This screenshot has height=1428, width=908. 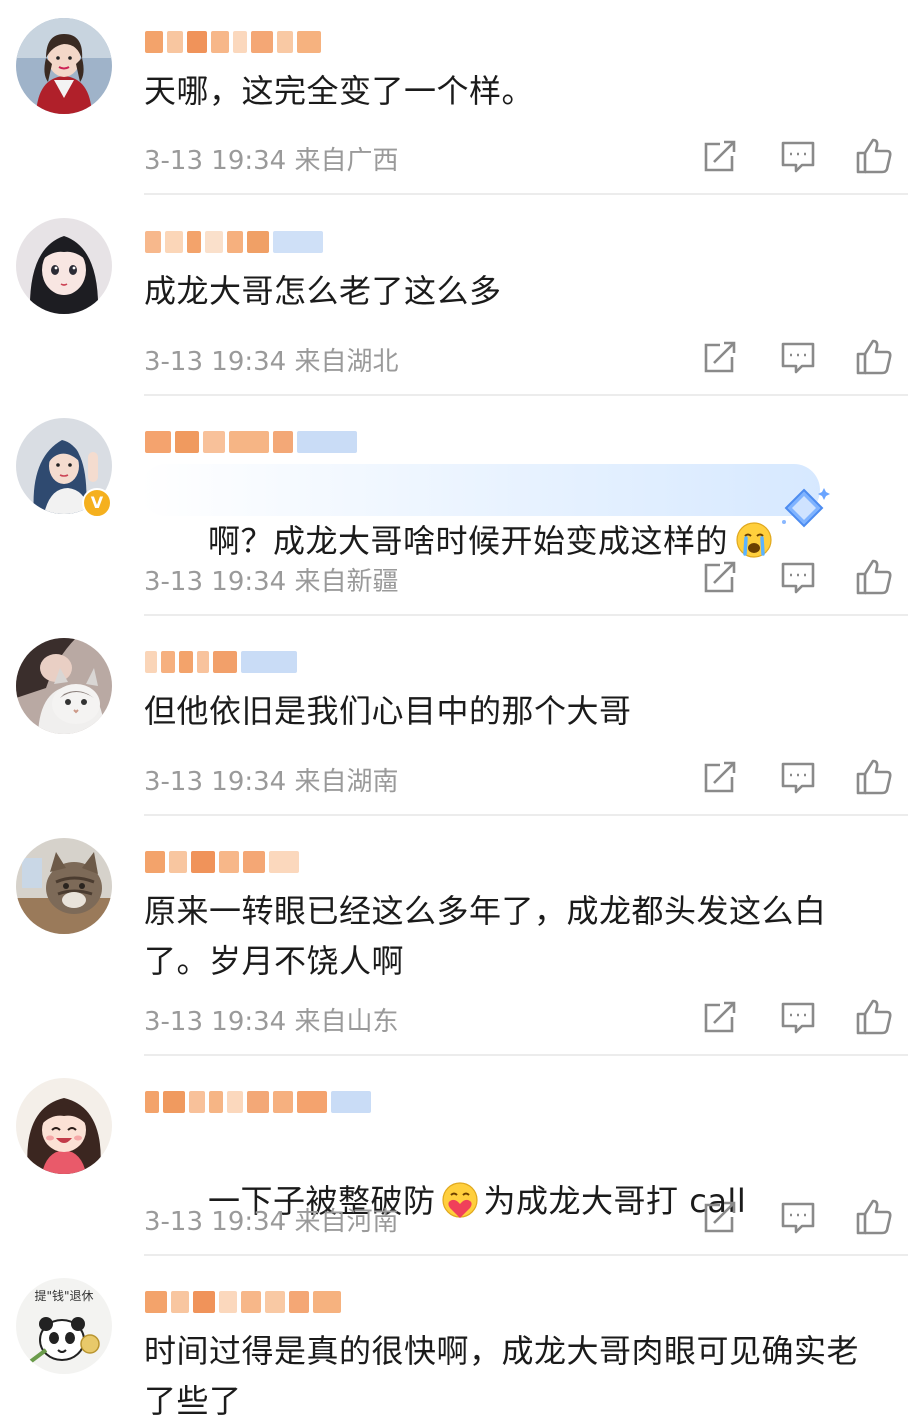 What do you see at coordinates (346, 582) in the screenshot?
I see `comment-location: 来自新疆` at bounding box center [346, 582].